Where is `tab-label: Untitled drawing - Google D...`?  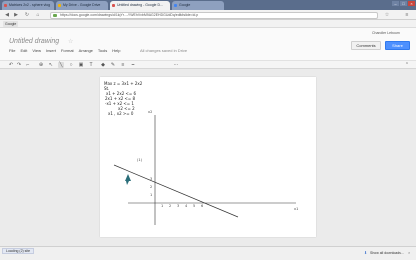
tab-label: Untitled drawing - Google D... is located at coordinates (140, 5).